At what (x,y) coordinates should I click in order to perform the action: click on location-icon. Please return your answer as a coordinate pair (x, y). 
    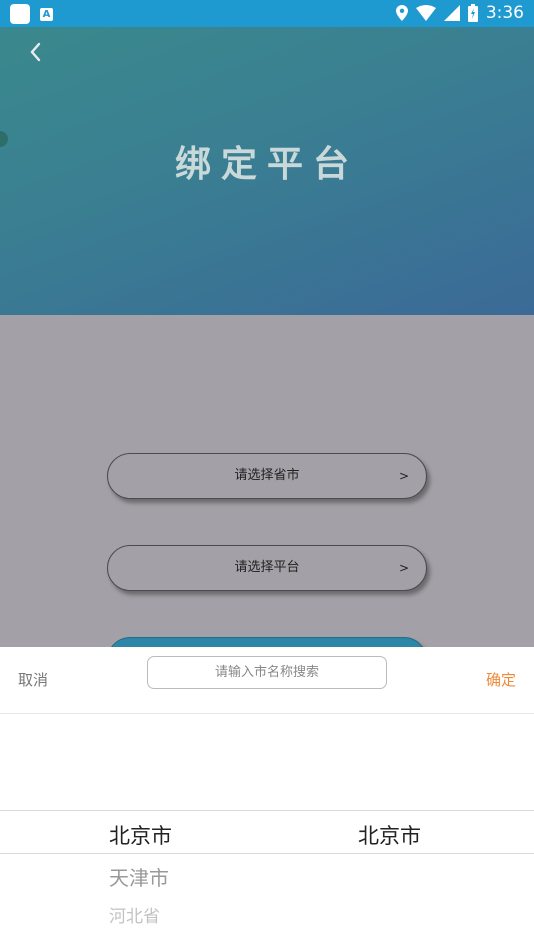
    Looking at the image, I should click on (401, 13).